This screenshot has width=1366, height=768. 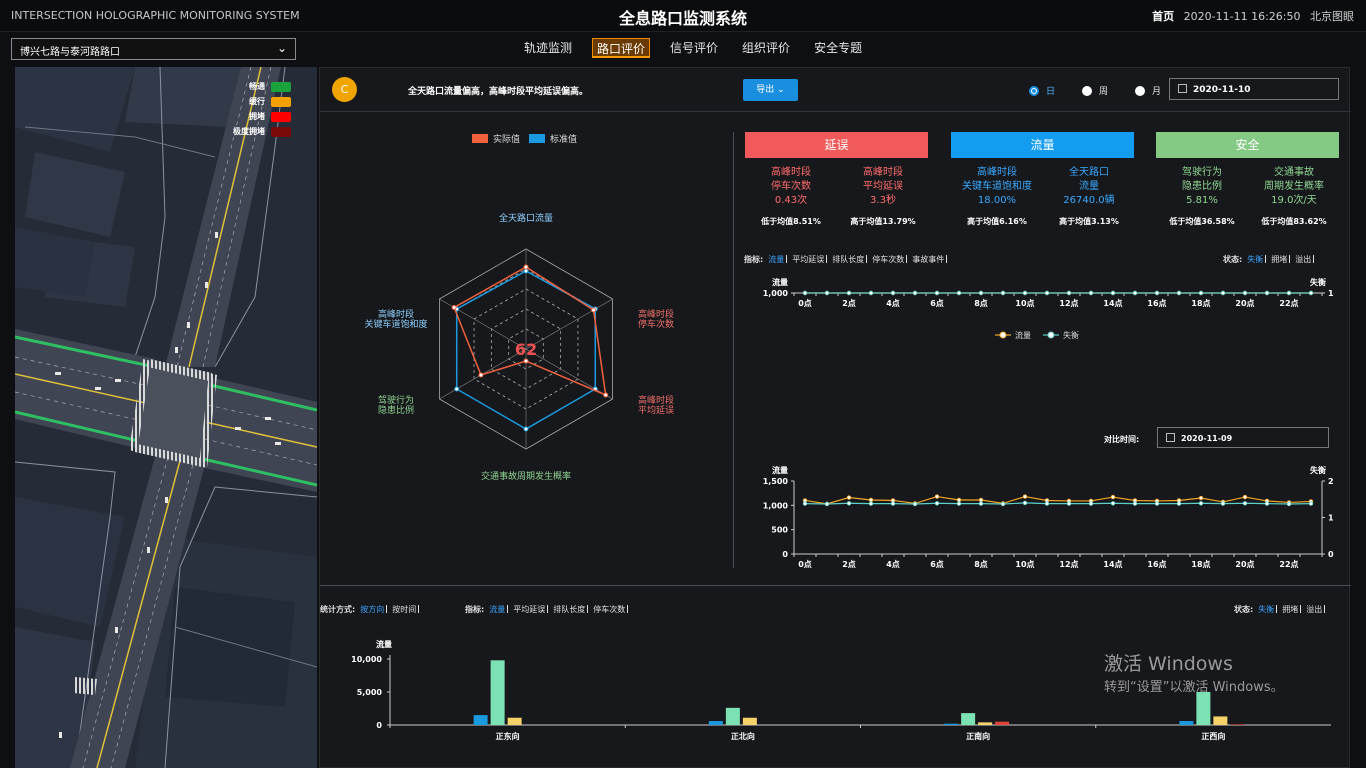 What do you see at coordinates (978, 736) in the screenshot?
I see `x-tick-label: 正南向` at bounding box center [978, 736].